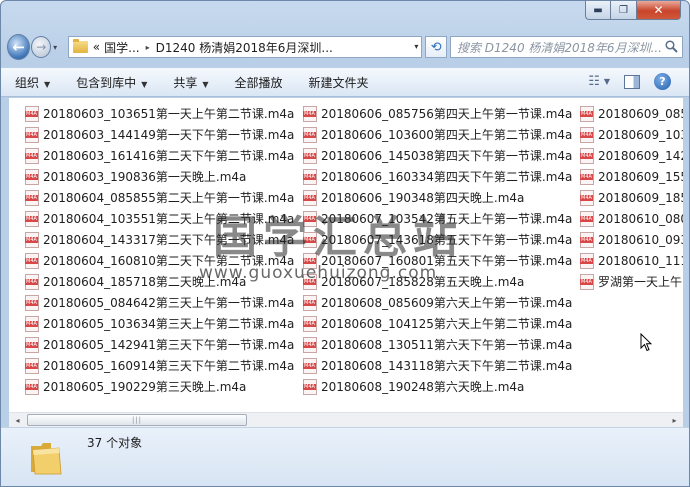 This screenshot has width=690, height=487. I want to click on file-name: 20180610_1118, so click(640, 260).